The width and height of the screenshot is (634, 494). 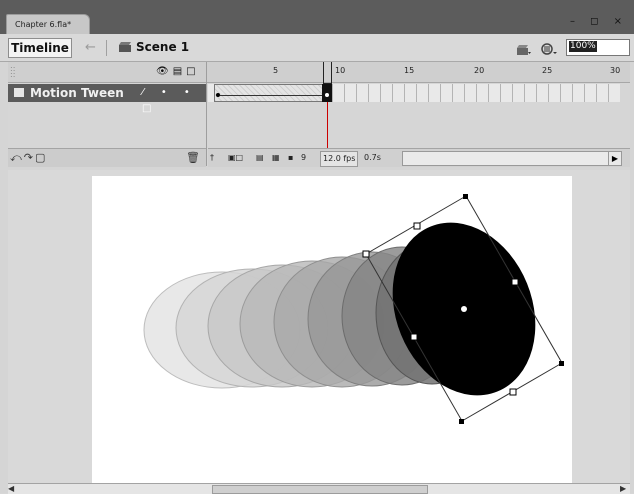 What do you see at coordinates (372, 157) in the screenshot?
I see `elapsed-time: 0.7s` at bounding box center [372, 157].